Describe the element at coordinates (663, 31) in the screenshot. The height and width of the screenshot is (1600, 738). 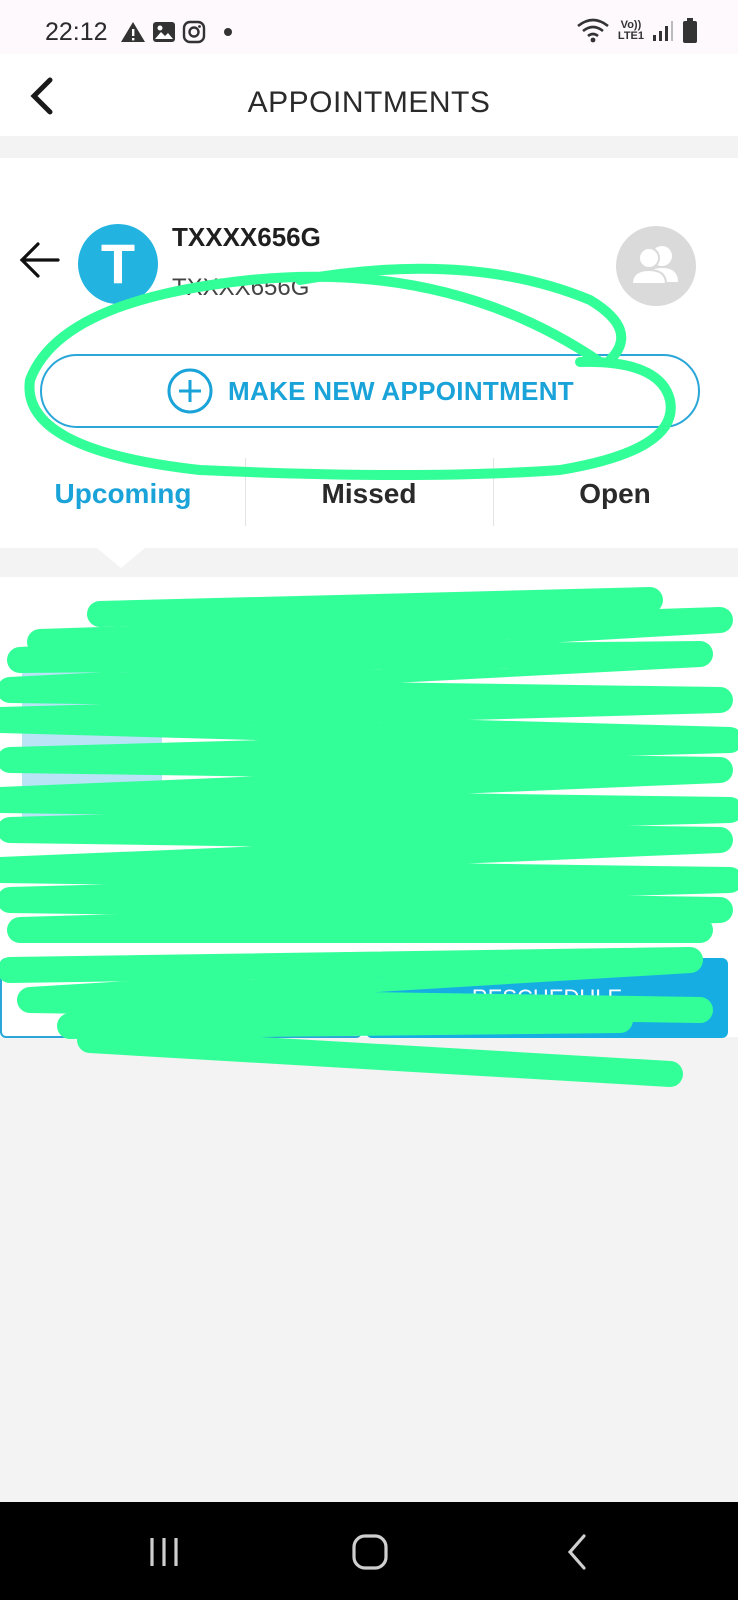
I see `signal-icon` at that location.